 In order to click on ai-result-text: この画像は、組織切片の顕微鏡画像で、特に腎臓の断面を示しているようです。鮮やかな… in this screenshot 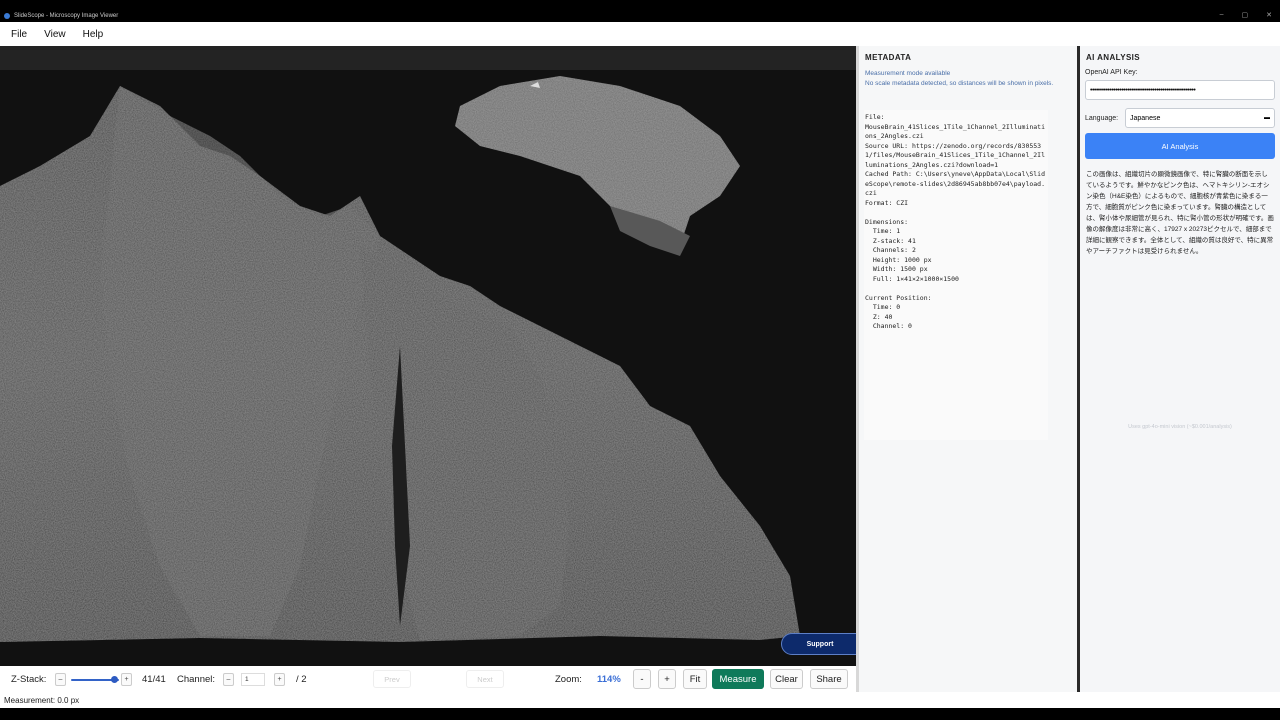, I will do `click(1180, 213)`.